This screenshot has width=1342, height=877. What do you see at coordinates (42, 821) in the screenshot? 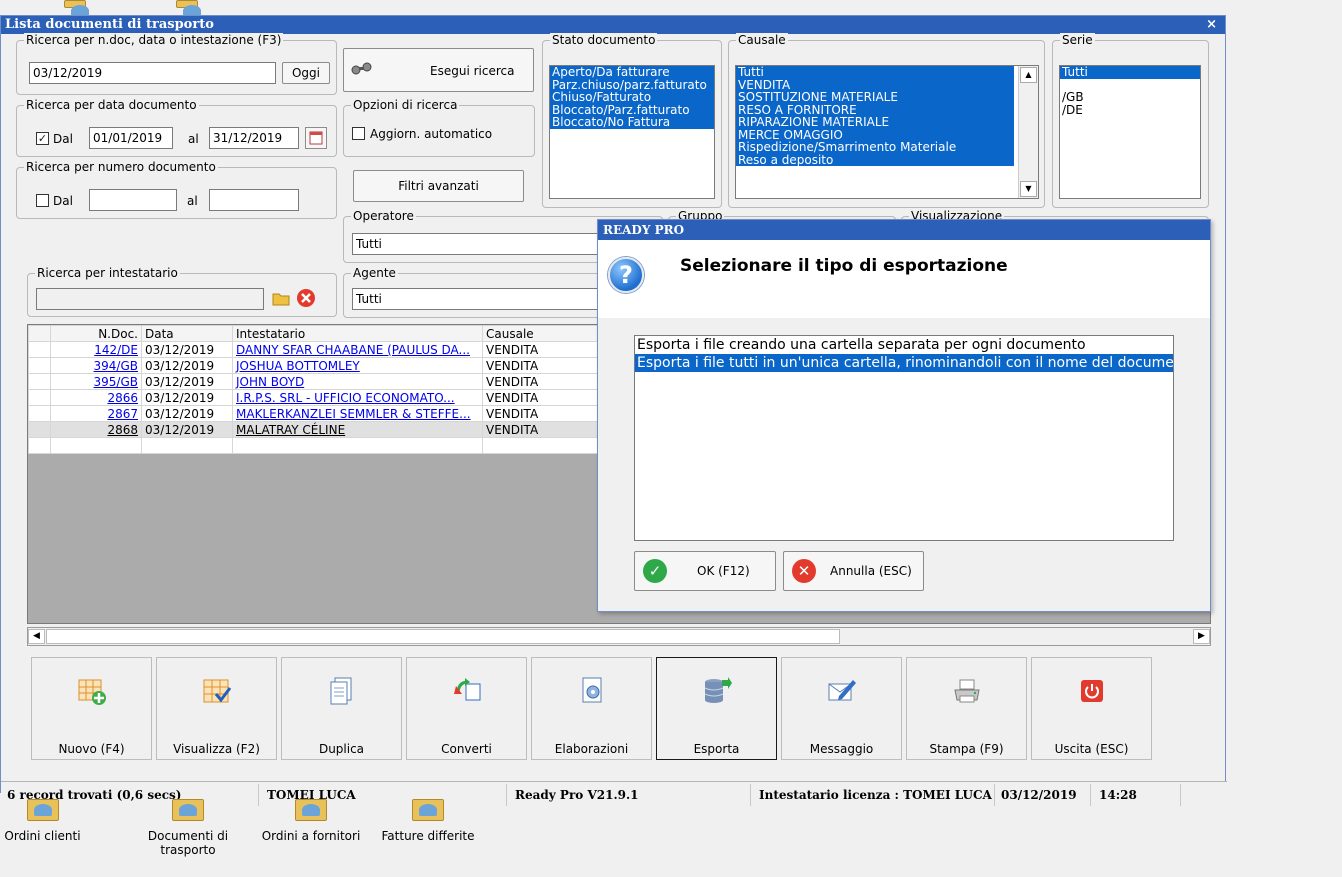
I see `desktop-icon-customer-orders: Ordini clienti` at bounding box center [42, 821].